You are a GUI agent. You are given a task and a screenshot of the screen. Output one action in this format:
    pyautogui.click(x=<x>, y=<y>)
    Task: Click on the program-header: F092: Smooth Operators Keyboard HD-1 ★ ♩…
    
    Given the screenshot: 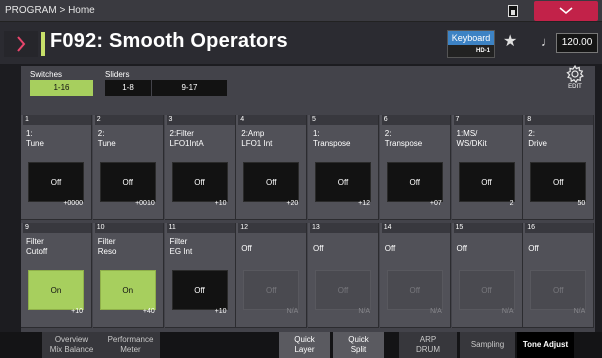 What is the action you would take?
    pyautogui.click(x=301, y=43)
    